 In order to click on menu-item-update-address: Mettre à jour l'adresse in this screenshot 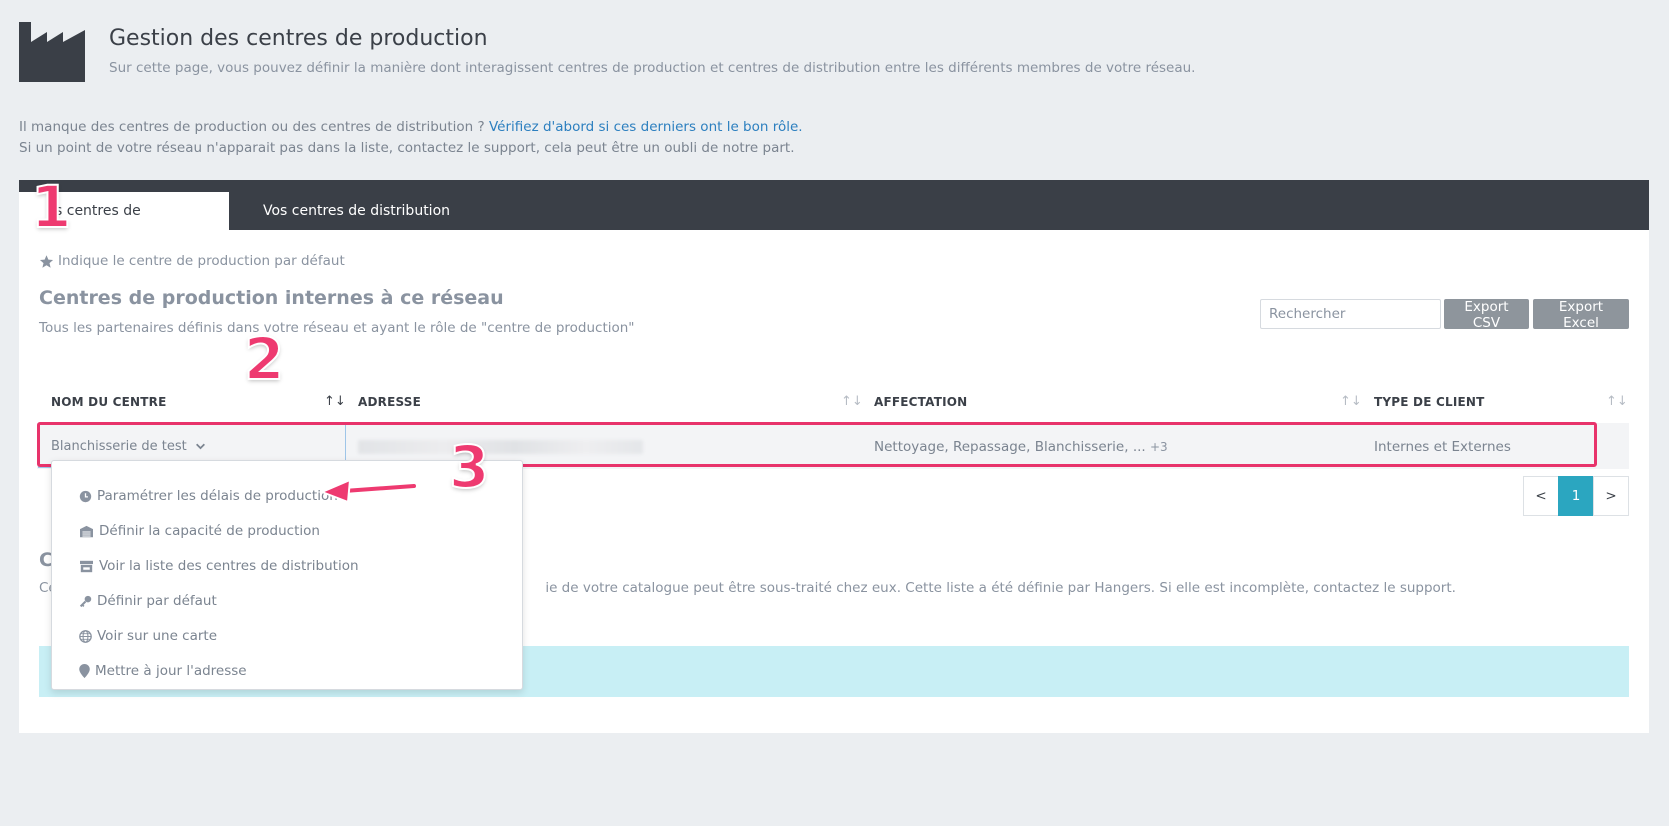, I will do `click(163, 671)`.